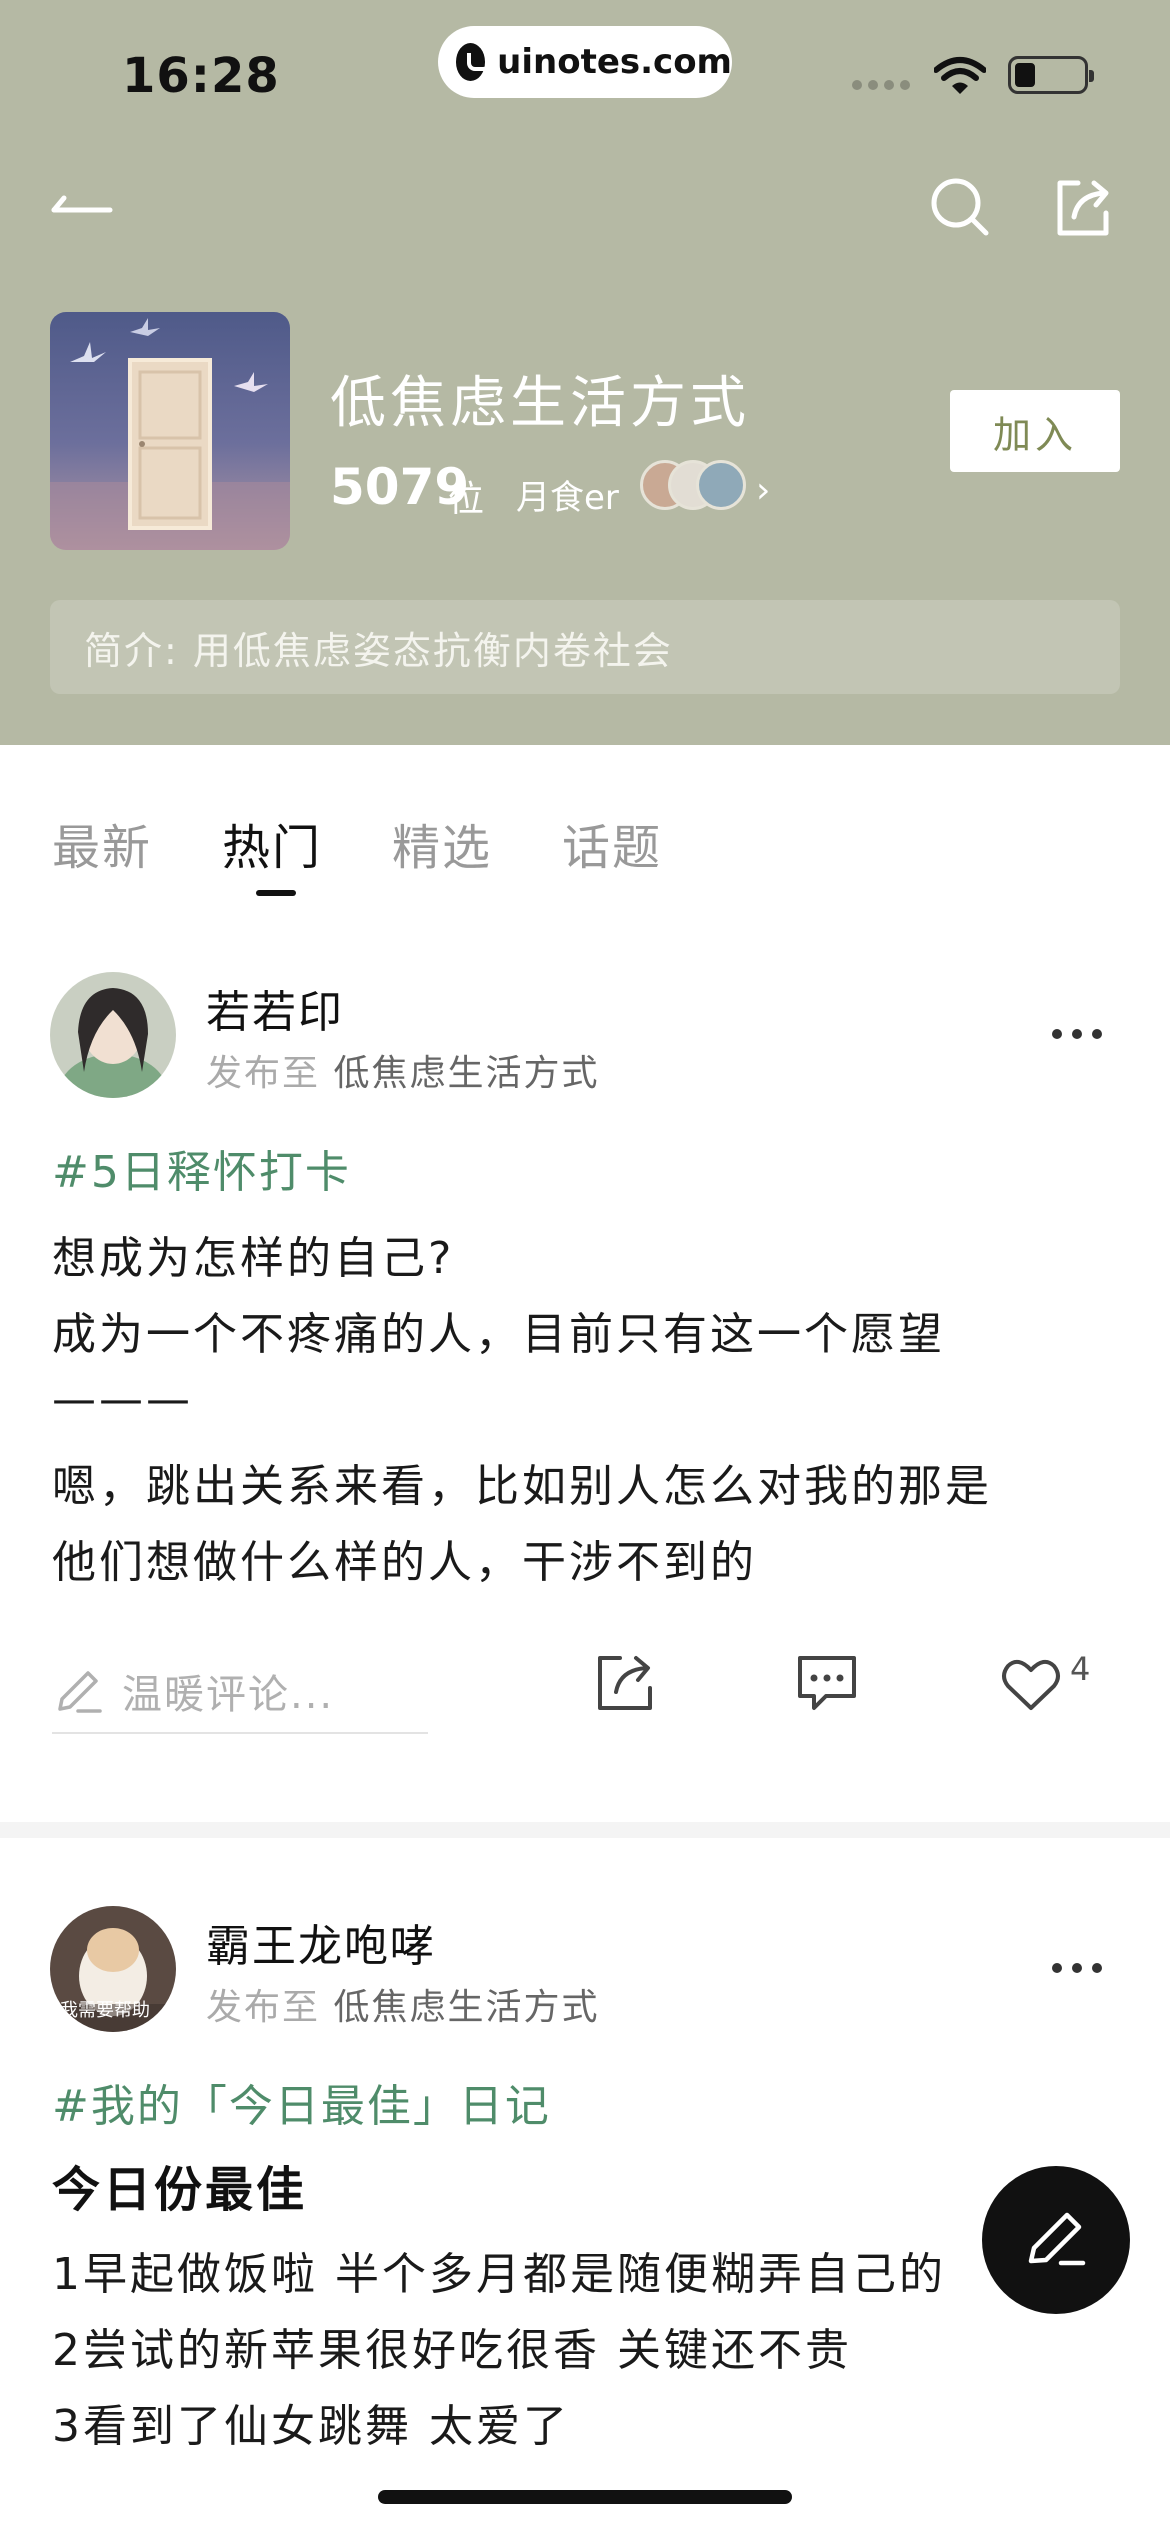  Describe the element at coordinates (170, 431) in the screenshot. I see `group-cover-image` at that location.